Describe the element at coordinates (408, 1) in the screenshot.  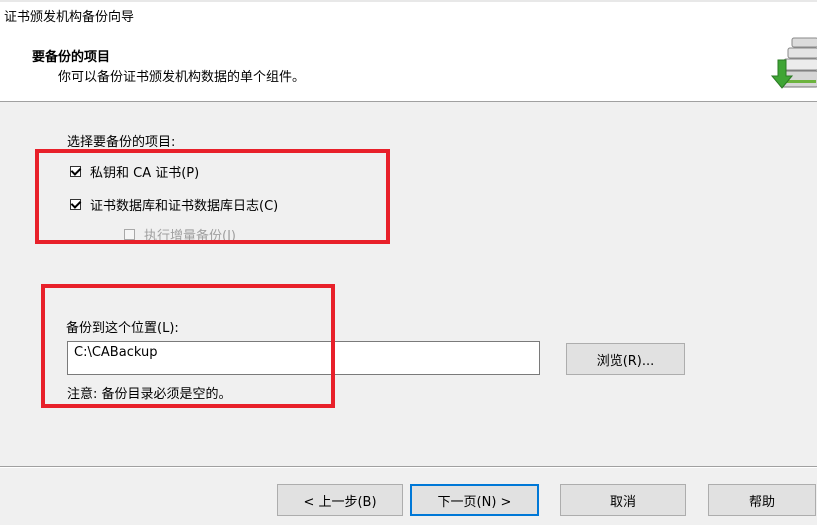
I see `title-bar-edge` at that location.